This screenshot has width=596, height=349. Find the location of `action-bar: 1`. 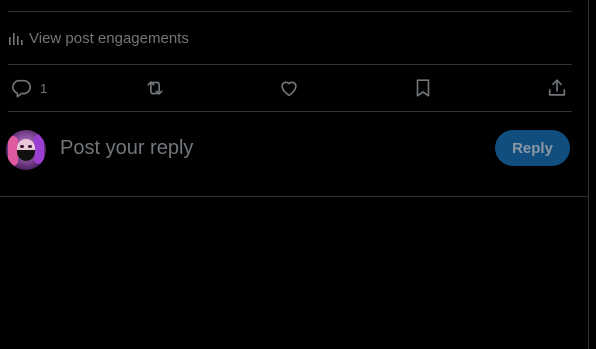

action-bar: 1 is located at coordinates (294, 88).